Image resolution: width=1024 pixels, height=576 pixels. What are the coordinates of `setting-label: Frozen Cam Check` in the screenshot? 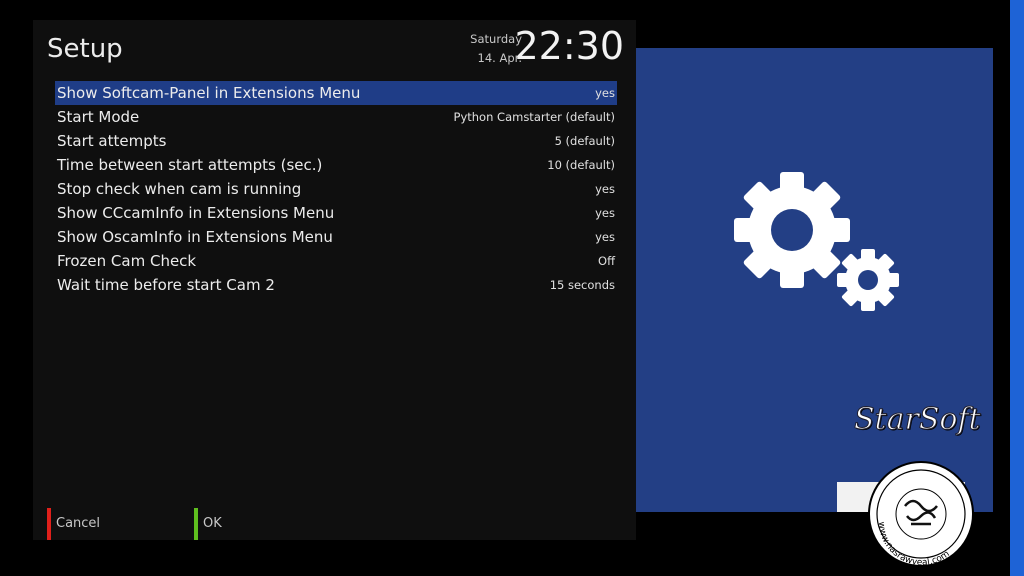 It's located at (127, 261).